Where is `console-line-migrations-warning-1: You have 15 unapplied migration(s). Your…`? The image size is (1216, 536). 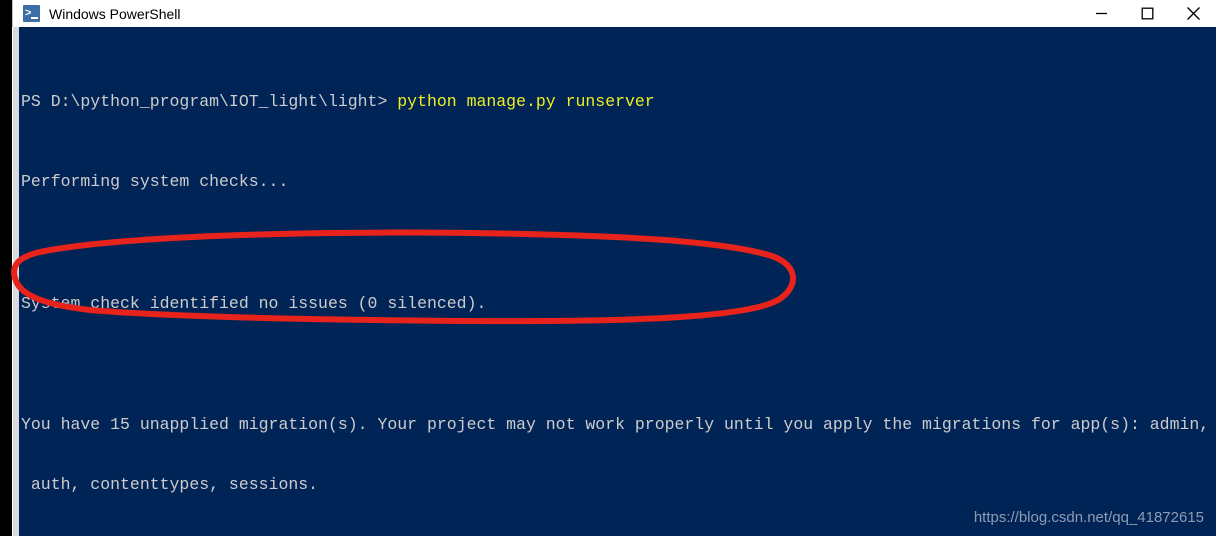
console-line-migrations-warning-1: You have 15 unapplied migration(s). Your… is located at coordinates (615, 424).